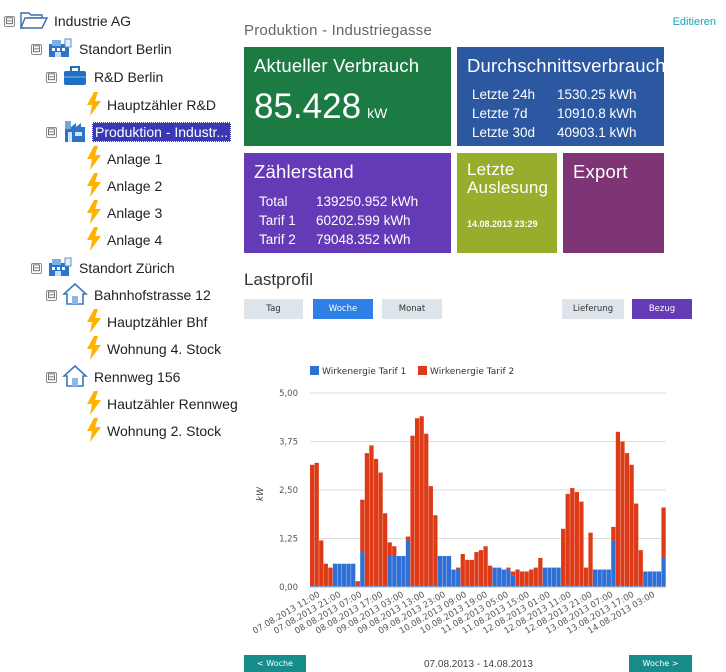 The height and width of the screenshot is (672, 726). I want to click on tree-node-anlage-2: Anlage 2, so click(125, 186).